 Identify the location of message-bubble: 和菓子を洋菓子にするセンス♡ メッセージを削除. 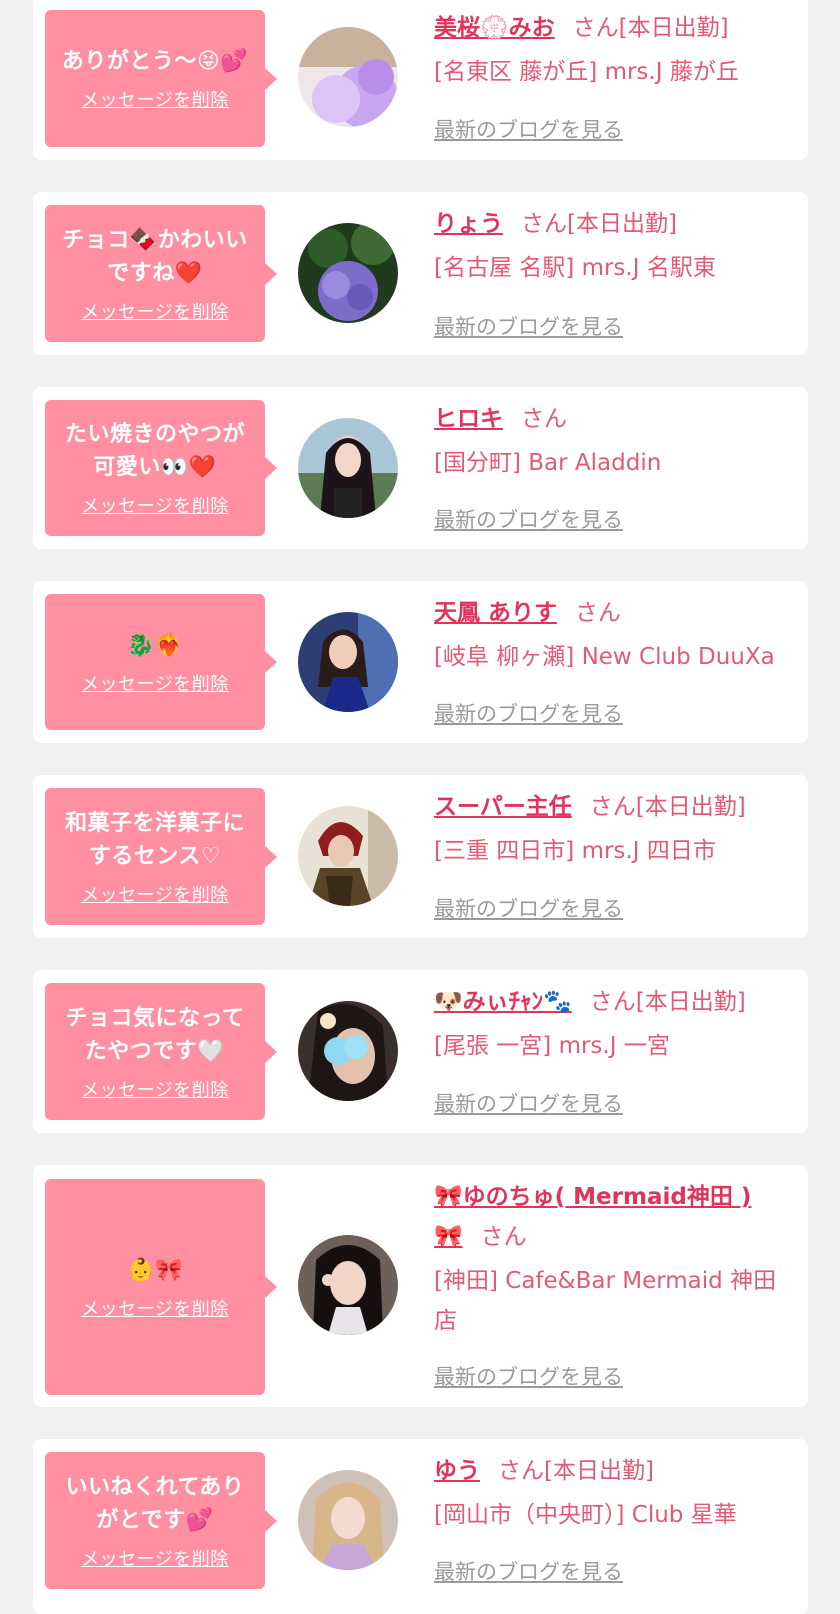
(161, 856).